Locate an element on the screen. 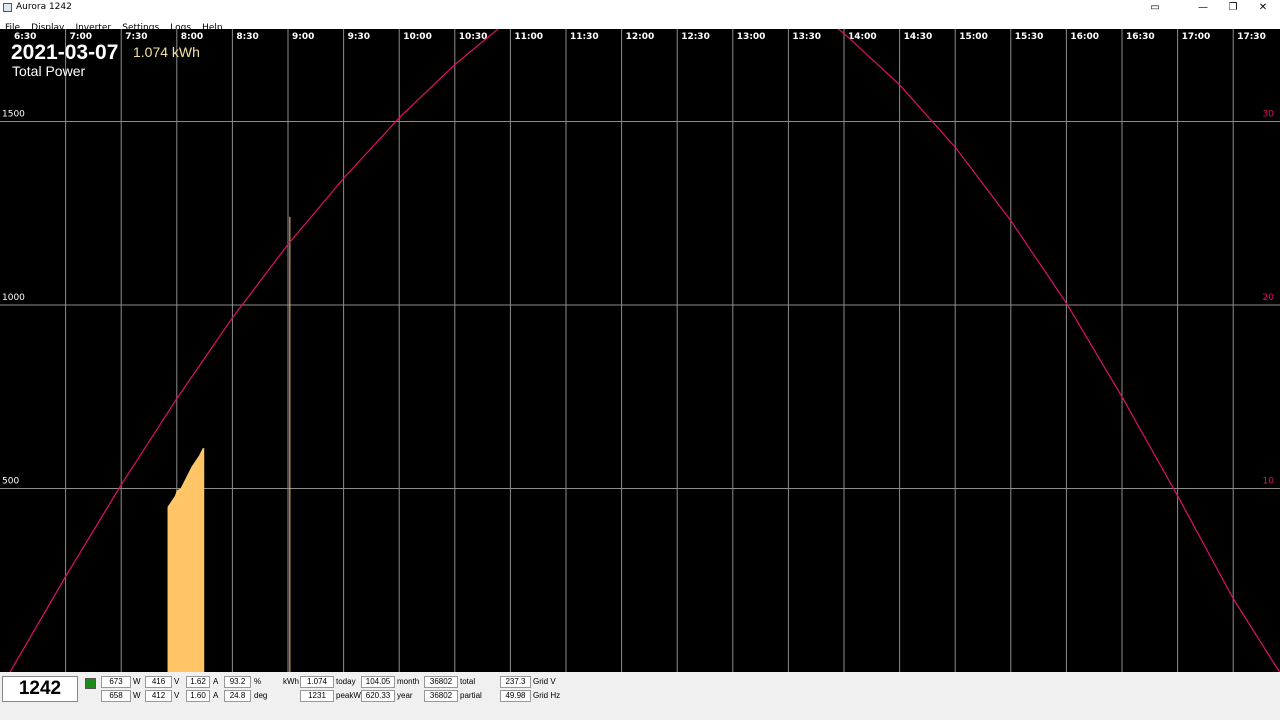 This screenshot has width=1280, height=720. title-bar: Aurora 1242 ▭ — ❐ ✕ is located at coordinates (640, 7).